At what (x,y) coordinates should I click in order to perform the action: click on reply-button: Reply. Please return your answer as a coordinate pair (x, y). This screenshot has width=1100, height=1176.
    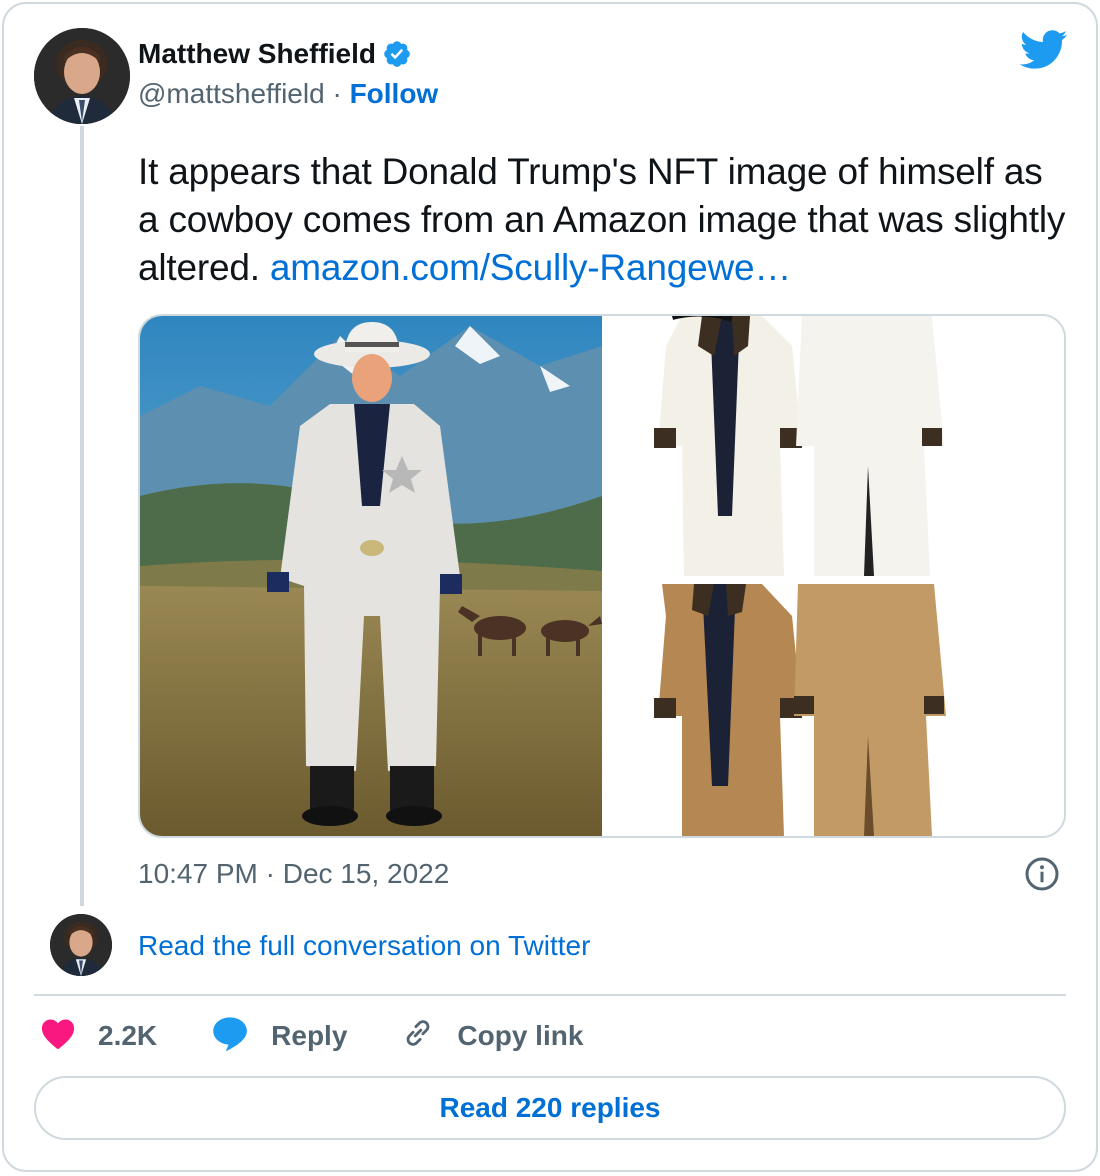
    Looking at the image, I should click on (279, 1036).